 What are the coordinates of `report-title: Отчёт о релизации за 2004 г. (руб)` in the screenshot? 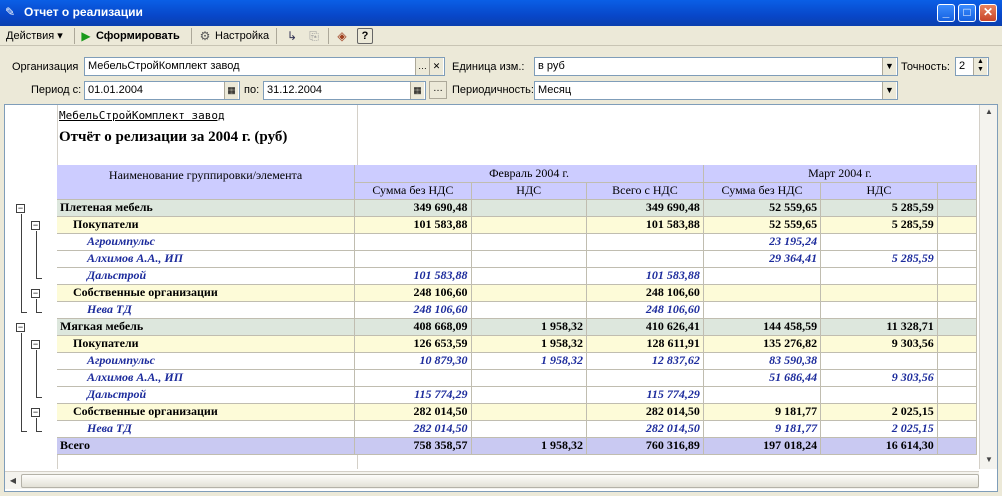 It's located at (173, 137).